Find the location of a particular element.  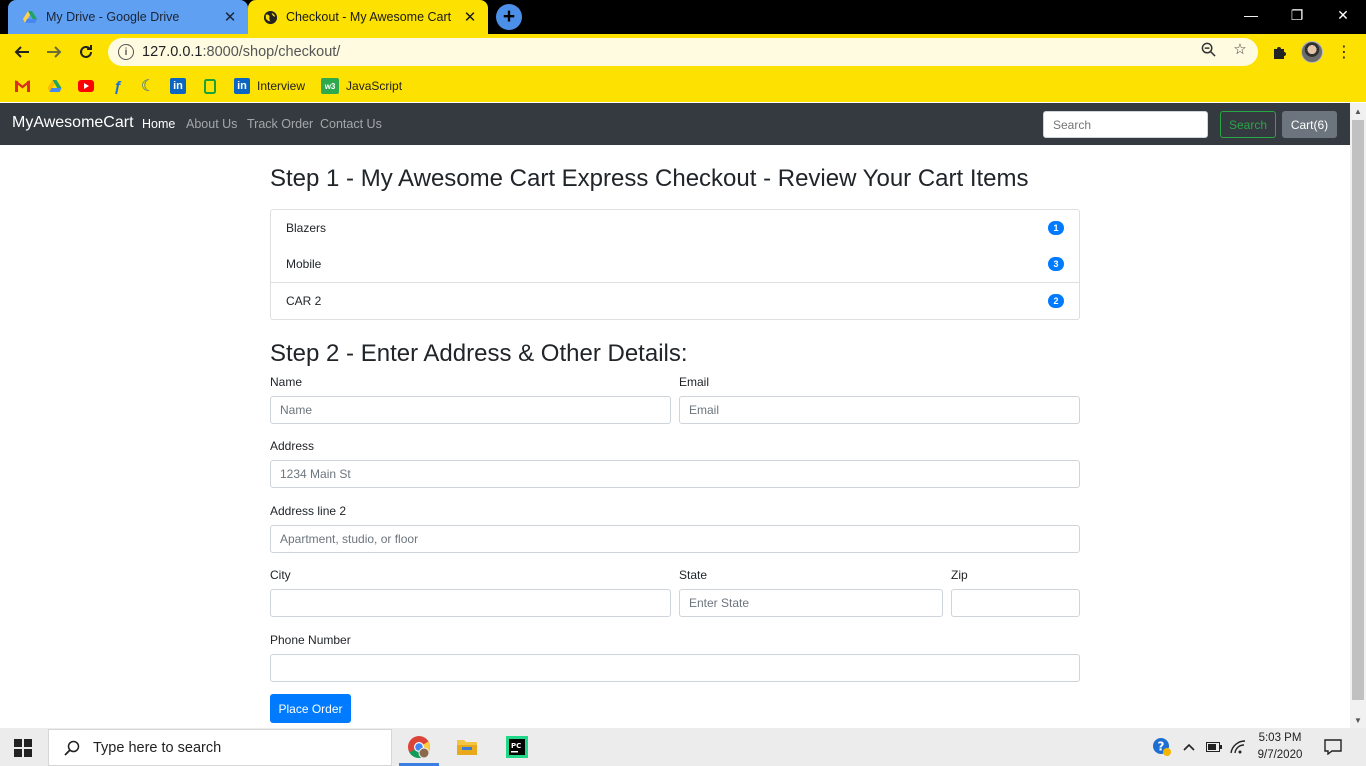

reload-icon is located at coordinates (86, 51).